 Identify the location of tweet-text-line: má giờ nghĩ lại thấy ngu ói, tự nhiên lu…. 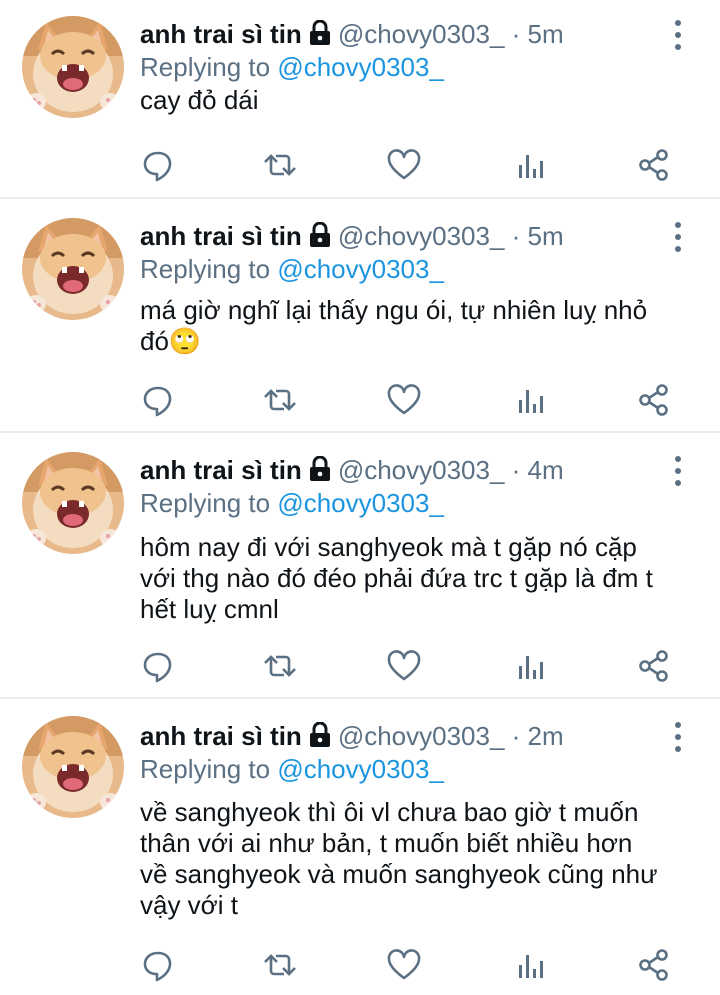
(394, 310).